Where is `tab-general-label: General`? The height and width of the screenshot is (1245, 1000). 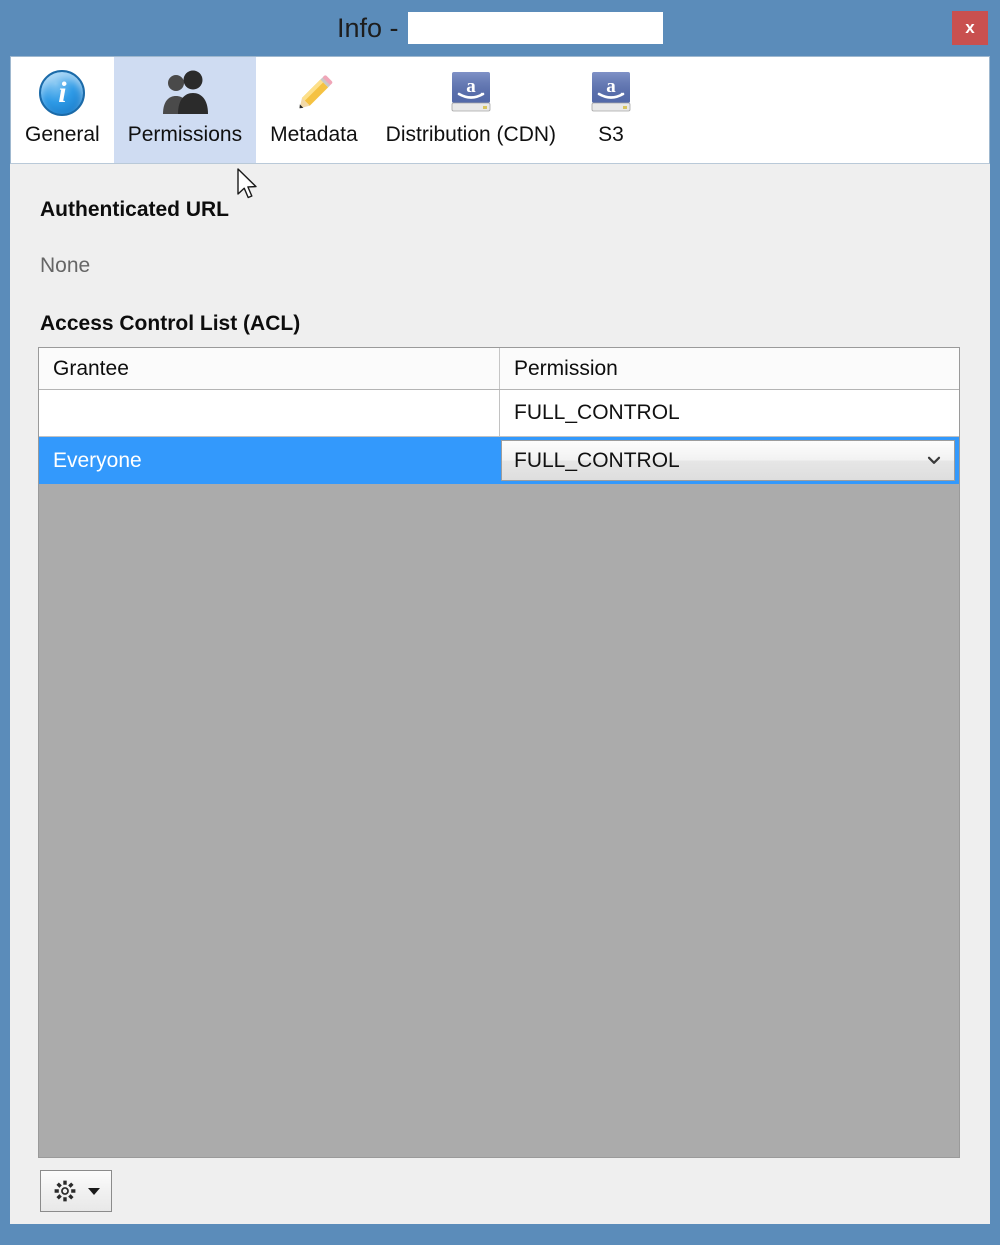 tab-general-label: General is located at coordinates (62, 134).